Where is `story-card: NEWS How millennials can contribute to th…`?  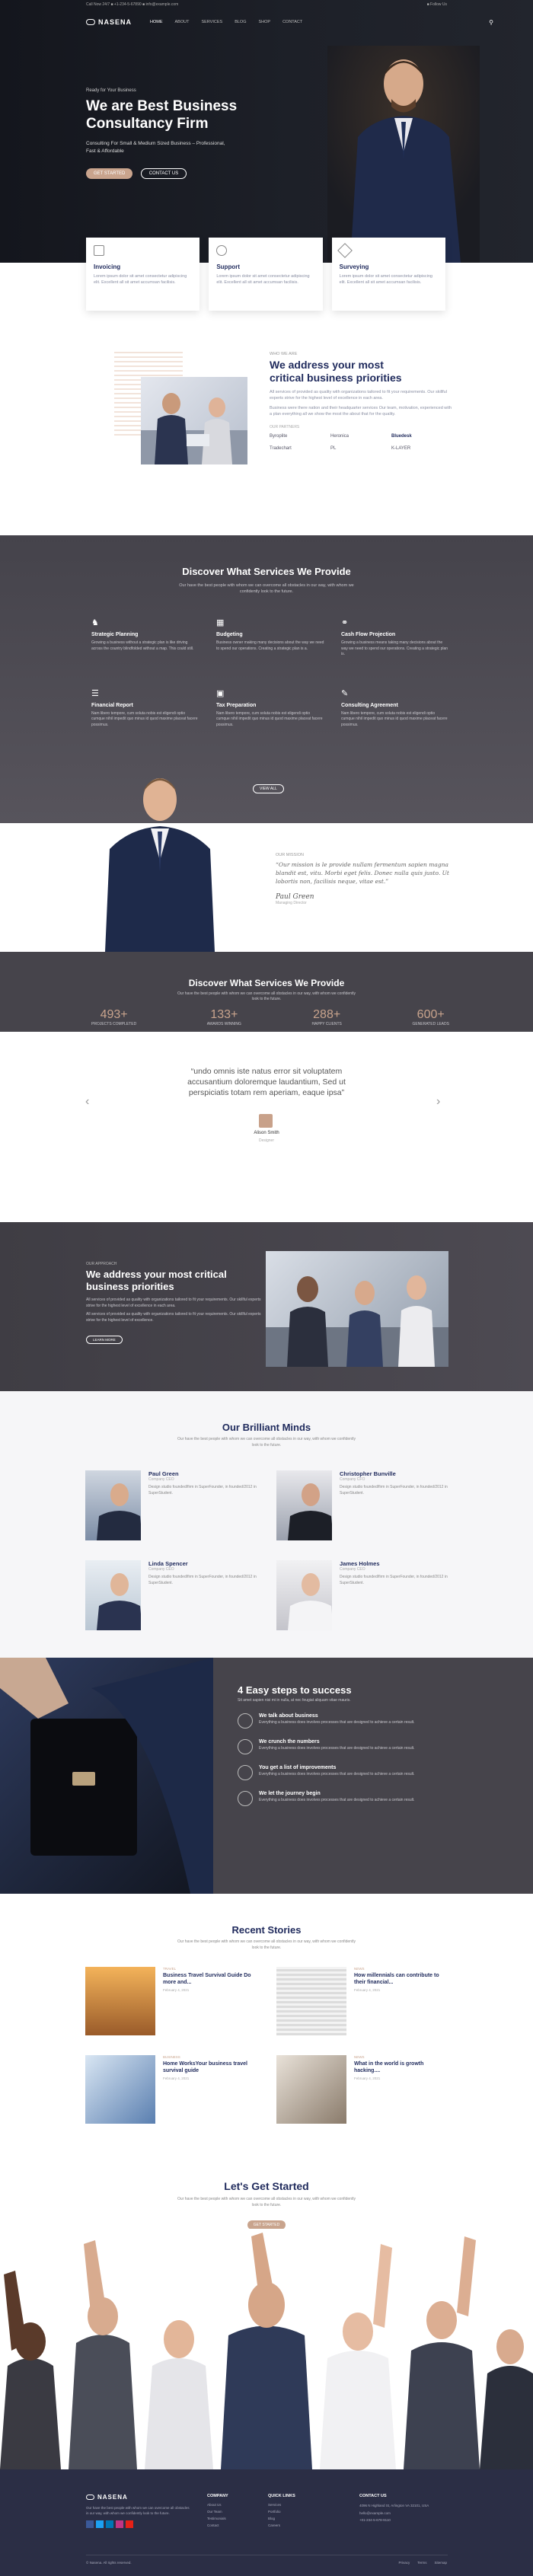 story-card: NEWS How millennials can contribute to th… is located at coordinates (362, 2001).